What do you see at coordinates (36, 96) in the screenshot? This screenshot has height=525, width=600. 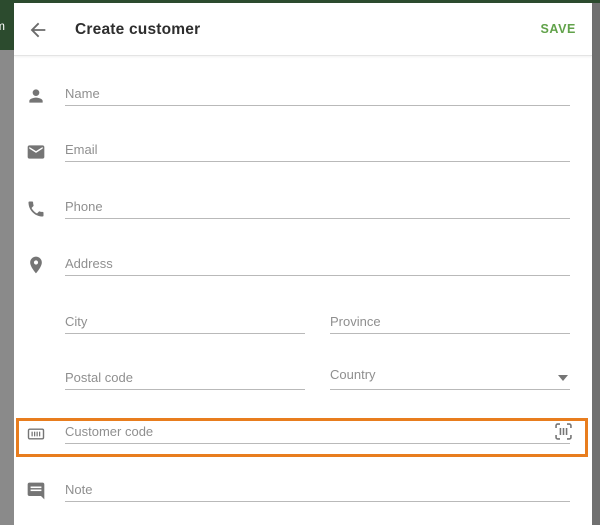 I see `person-icon` at bounding box center [36, 96].